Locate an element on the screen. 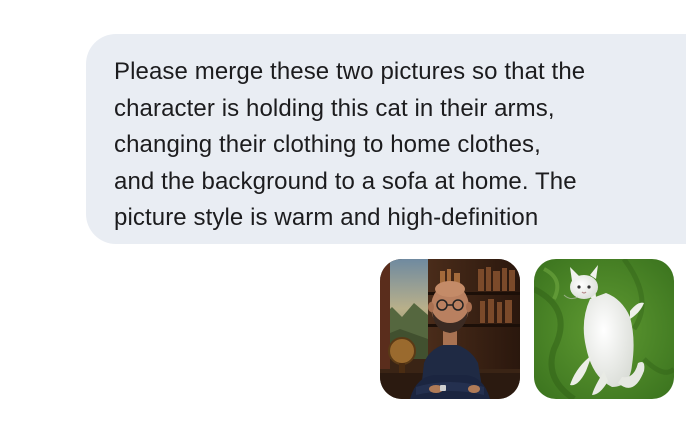 The width and height of the screenshot is (700, 433). cat-photo is located at coordinates (604, 329).